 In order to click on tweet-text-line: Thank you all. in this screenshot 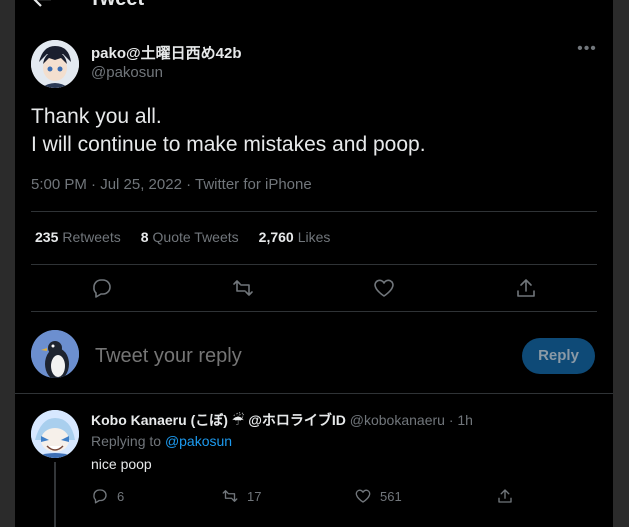, I will do `click(96, 116)`.